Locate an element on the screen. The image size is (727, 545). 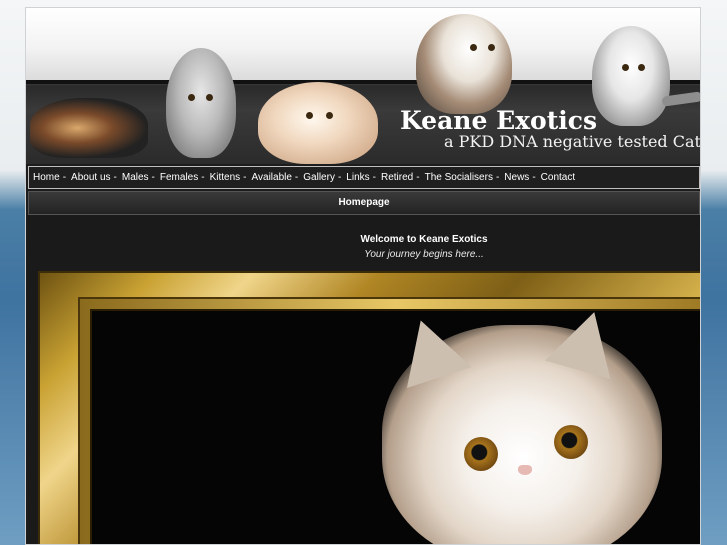
nav-gallery: Gallery is located at coordinates (319, 177).